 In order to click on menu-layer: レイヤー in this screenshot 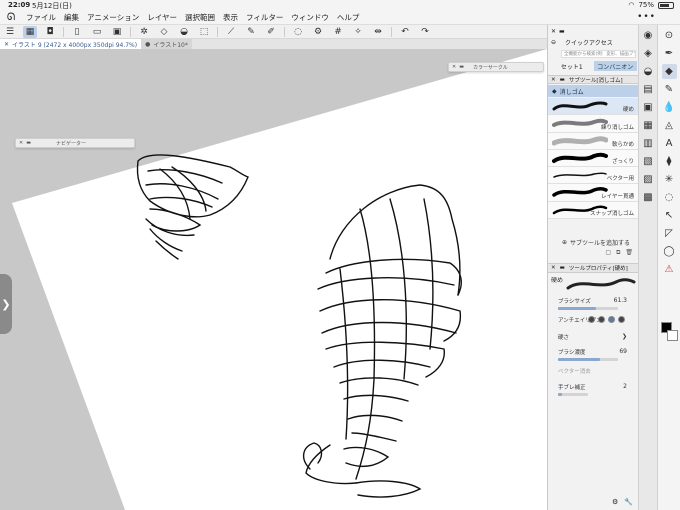, I will do `click(162, 17)`.